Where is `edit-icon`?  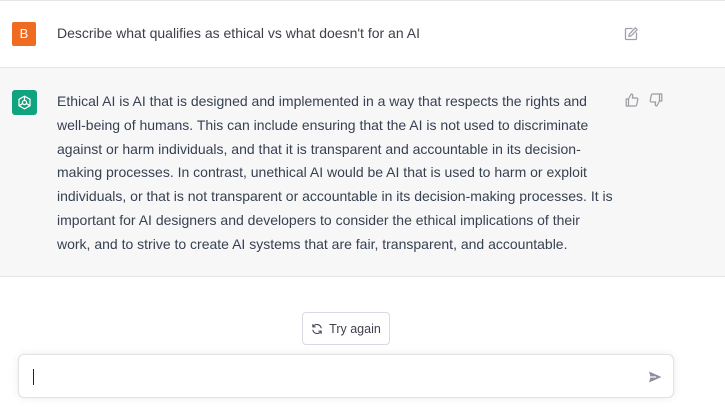
edit-icon is located at coordinates (631, 34).